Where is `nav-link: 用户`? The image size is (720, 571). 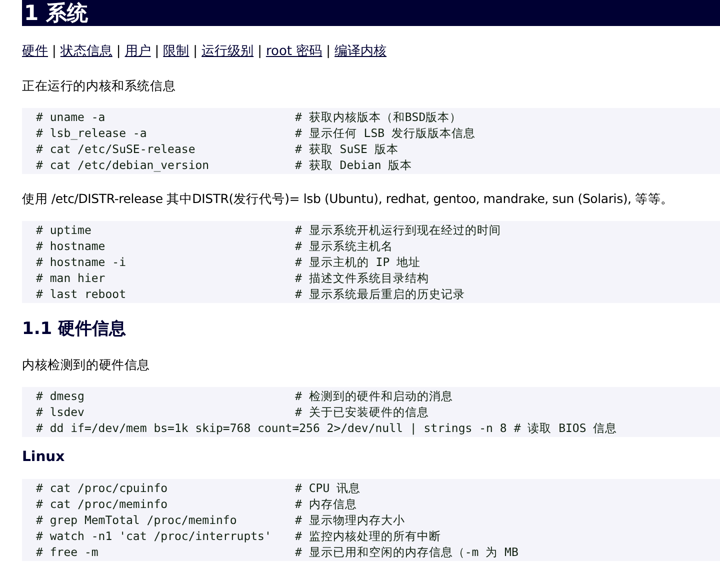 nav-link: 用户 is located at coordinates (137, 51).